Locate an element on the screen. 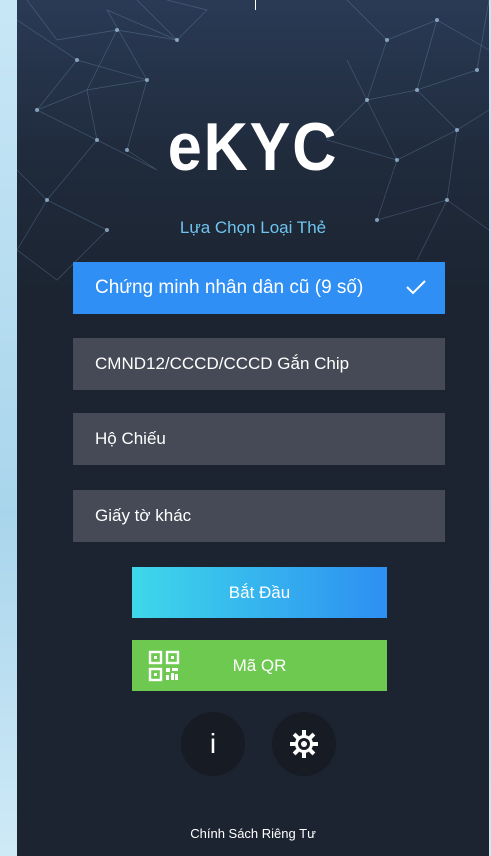 The width and height of the screenshot is (491, 856). qr-button: Mã QR is located at coordinates (259, 665).